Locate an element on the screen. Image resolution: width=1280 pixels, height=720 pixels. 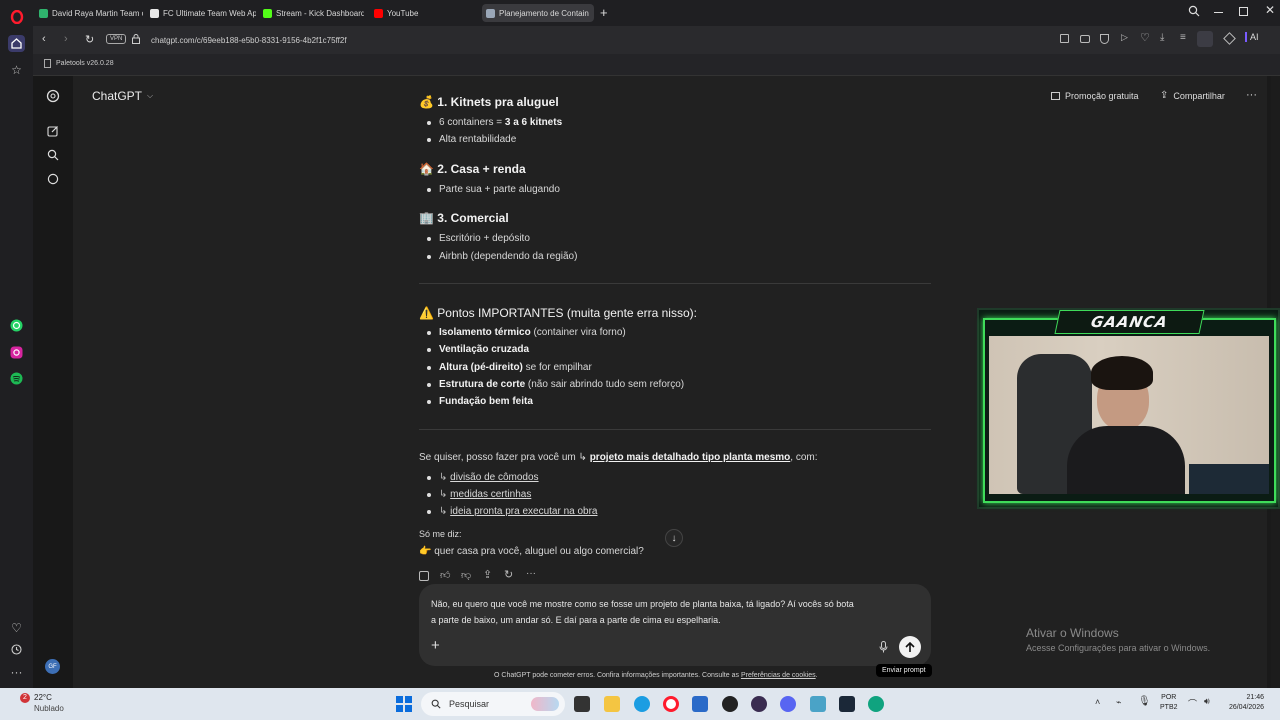
opera-logo-icon is located at coordinates (16, 16).